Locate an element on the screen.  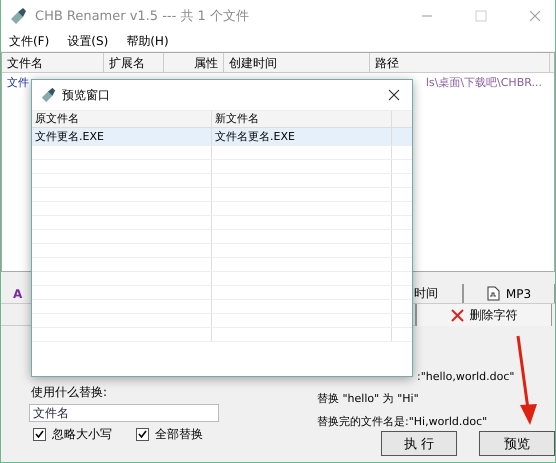
menu-item: 文件(F) is located at coordinates (29, 41).